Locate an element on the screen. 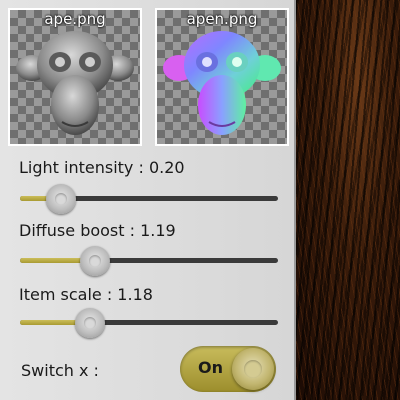 The image size is (400, 400). light-intensity-label: Light intensity : 0.20 is located at coordinates (102, 167).